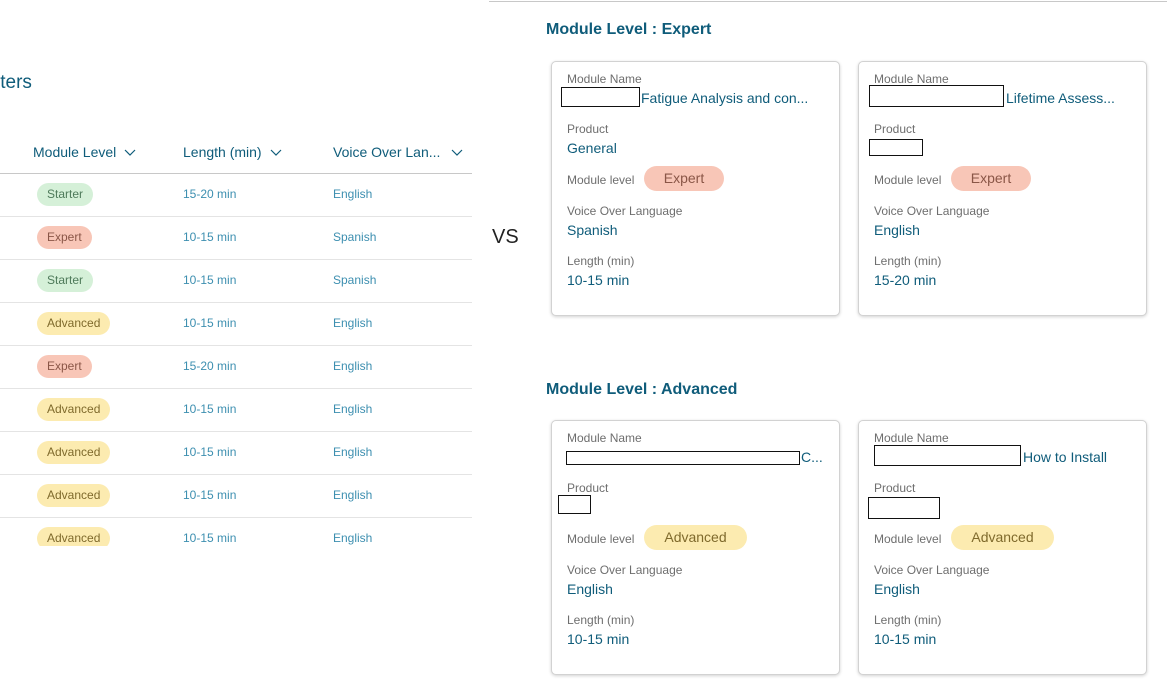  I want to click on product-value: General, so click(592, 148).